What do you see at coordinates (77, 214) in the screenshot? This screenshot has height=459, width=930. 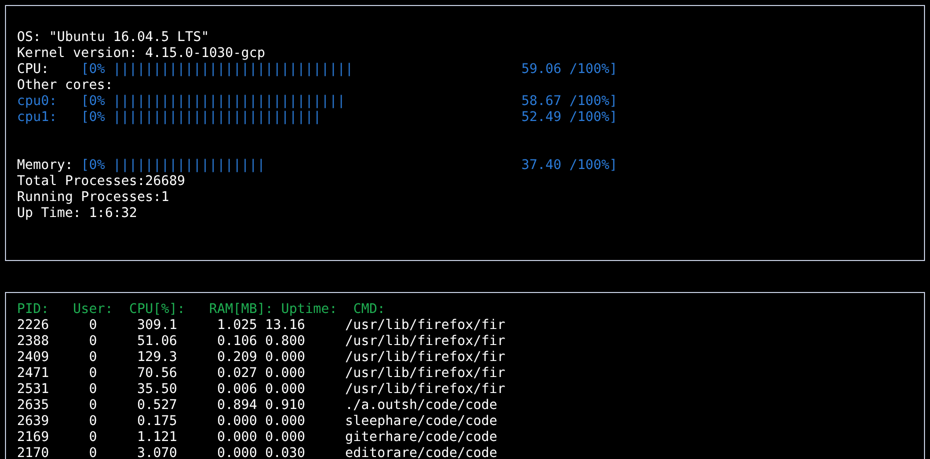 I see `process-stat: Up Time: 1:6:32` at bounding box center [77, 214].